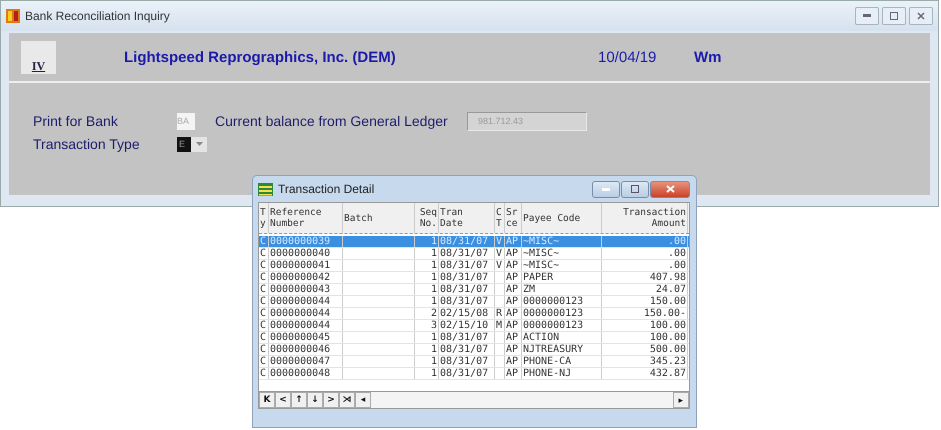 The width and height of the screenshot is (941, 430). What do you see at coordinates (654, 218) in the screenshot?
I see `column-header: Transaction Amount` at bounding box center [654, 218].